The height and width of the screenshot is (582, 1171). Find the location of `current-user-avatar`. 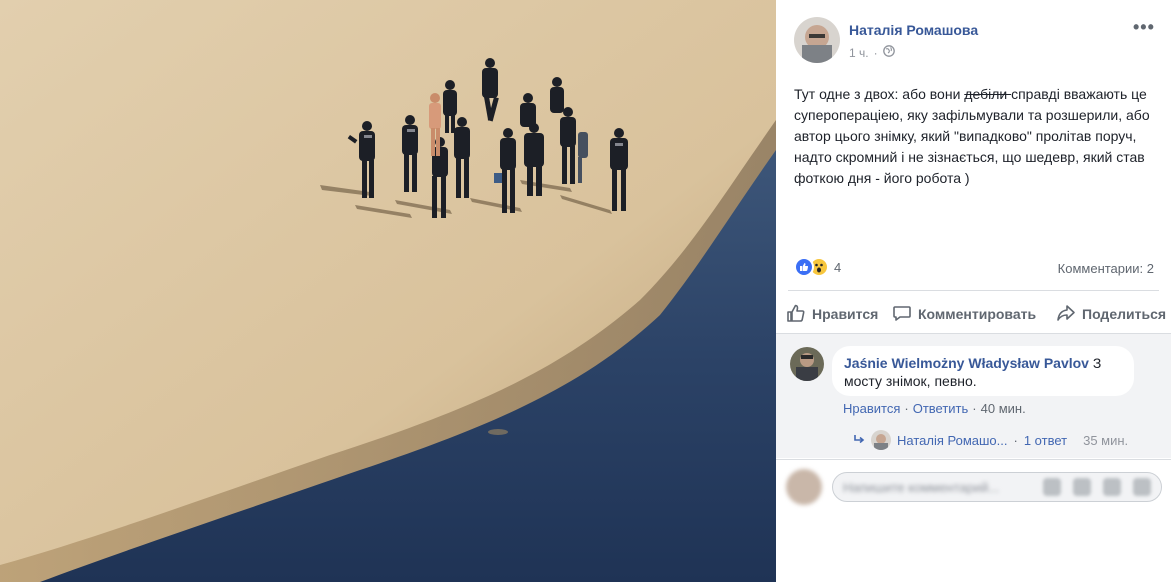

current-user-avatar is located at coordinates (804, 487).